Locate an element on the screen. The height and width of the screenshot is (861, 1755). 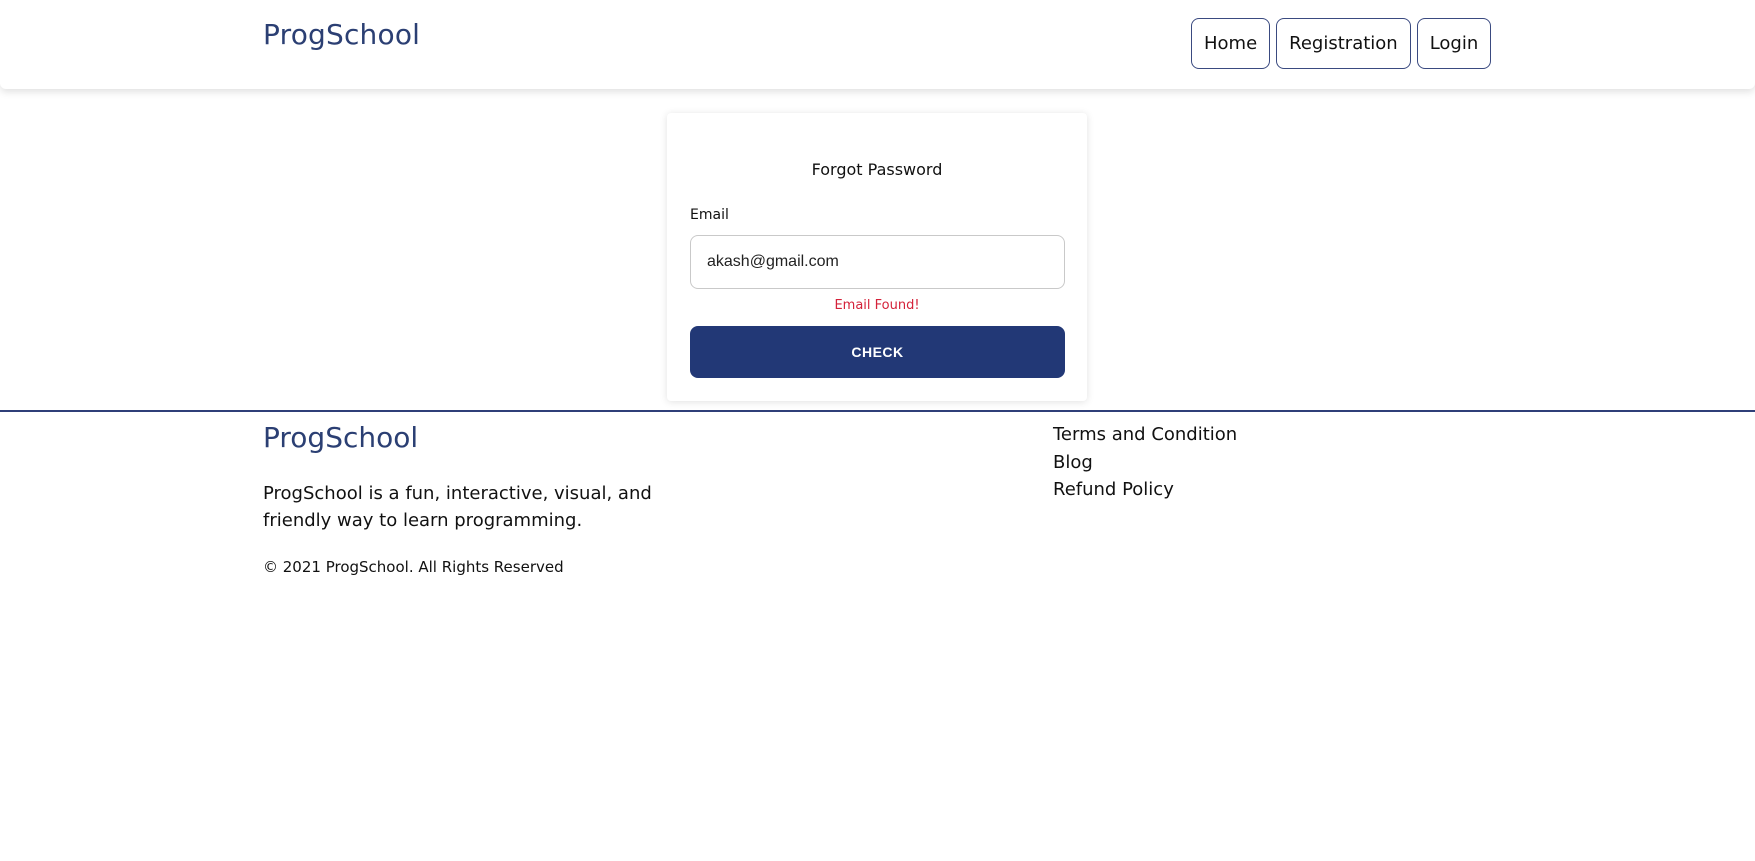
status-message: Email Found! is located at coordinates (877, 305).